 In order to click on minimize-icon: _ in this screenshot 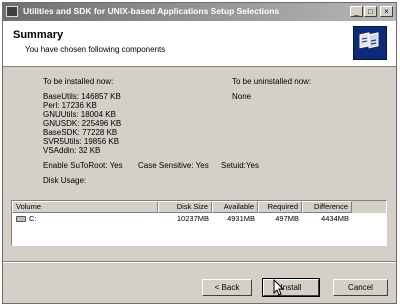, I will do `click(356, 11)`.